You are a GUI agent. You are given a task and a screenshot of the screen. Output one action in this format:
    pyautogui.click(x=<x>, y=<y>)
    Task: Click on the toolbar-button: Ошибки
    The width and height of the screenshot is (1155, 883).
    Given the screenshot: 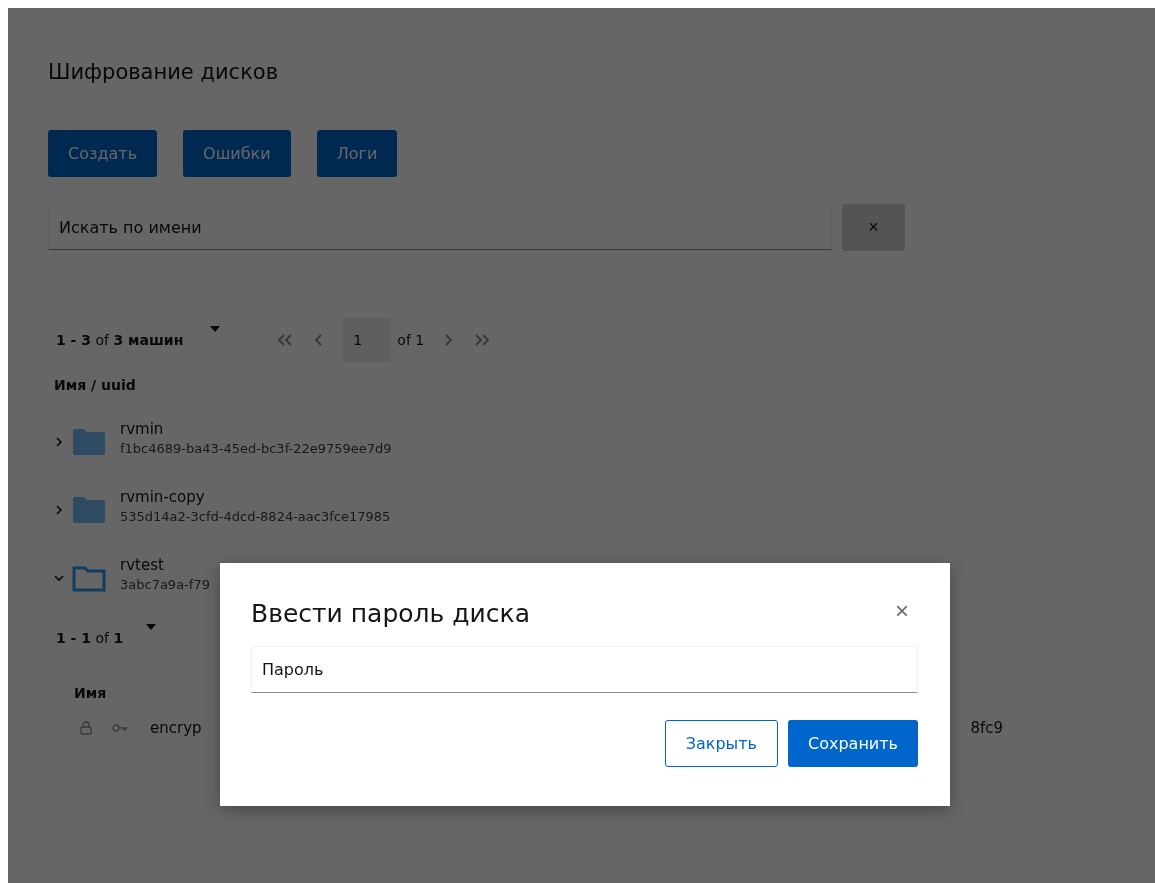 What is the action you would take?
    pyautogui.click(x=237, y=153)
    